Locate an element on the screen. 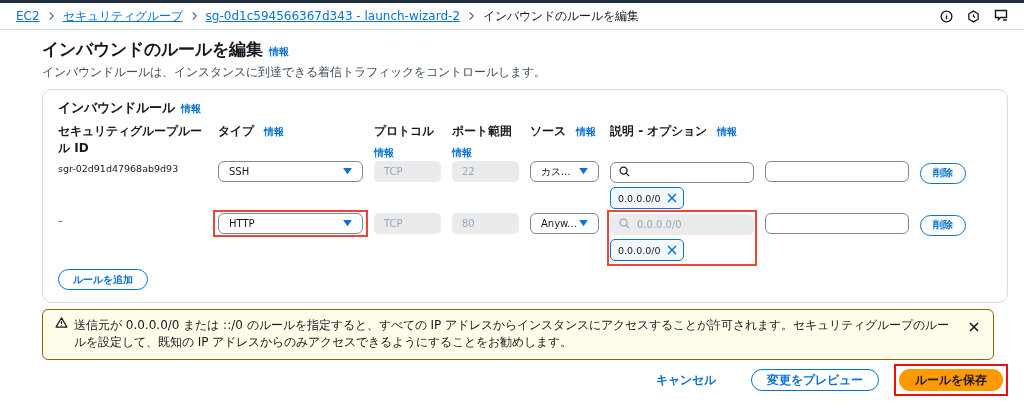 This screenshot has width=1024, height=418. save-button: ルールを保存 is located at coordinates (951, 380).